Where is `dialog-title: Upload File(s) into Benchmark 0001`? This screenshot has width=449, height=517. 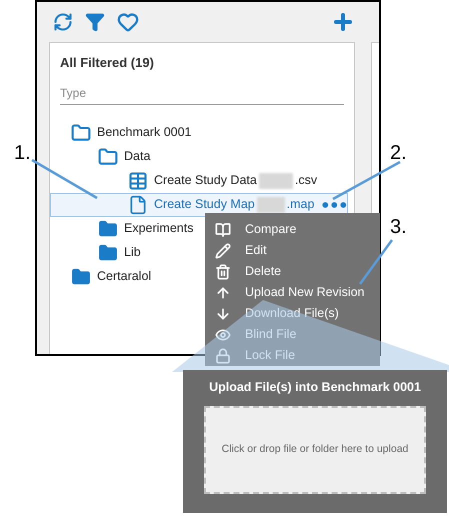 dialog-title: Upload File(s) into Benchmark 0001 is located at coordinates (315, 387).